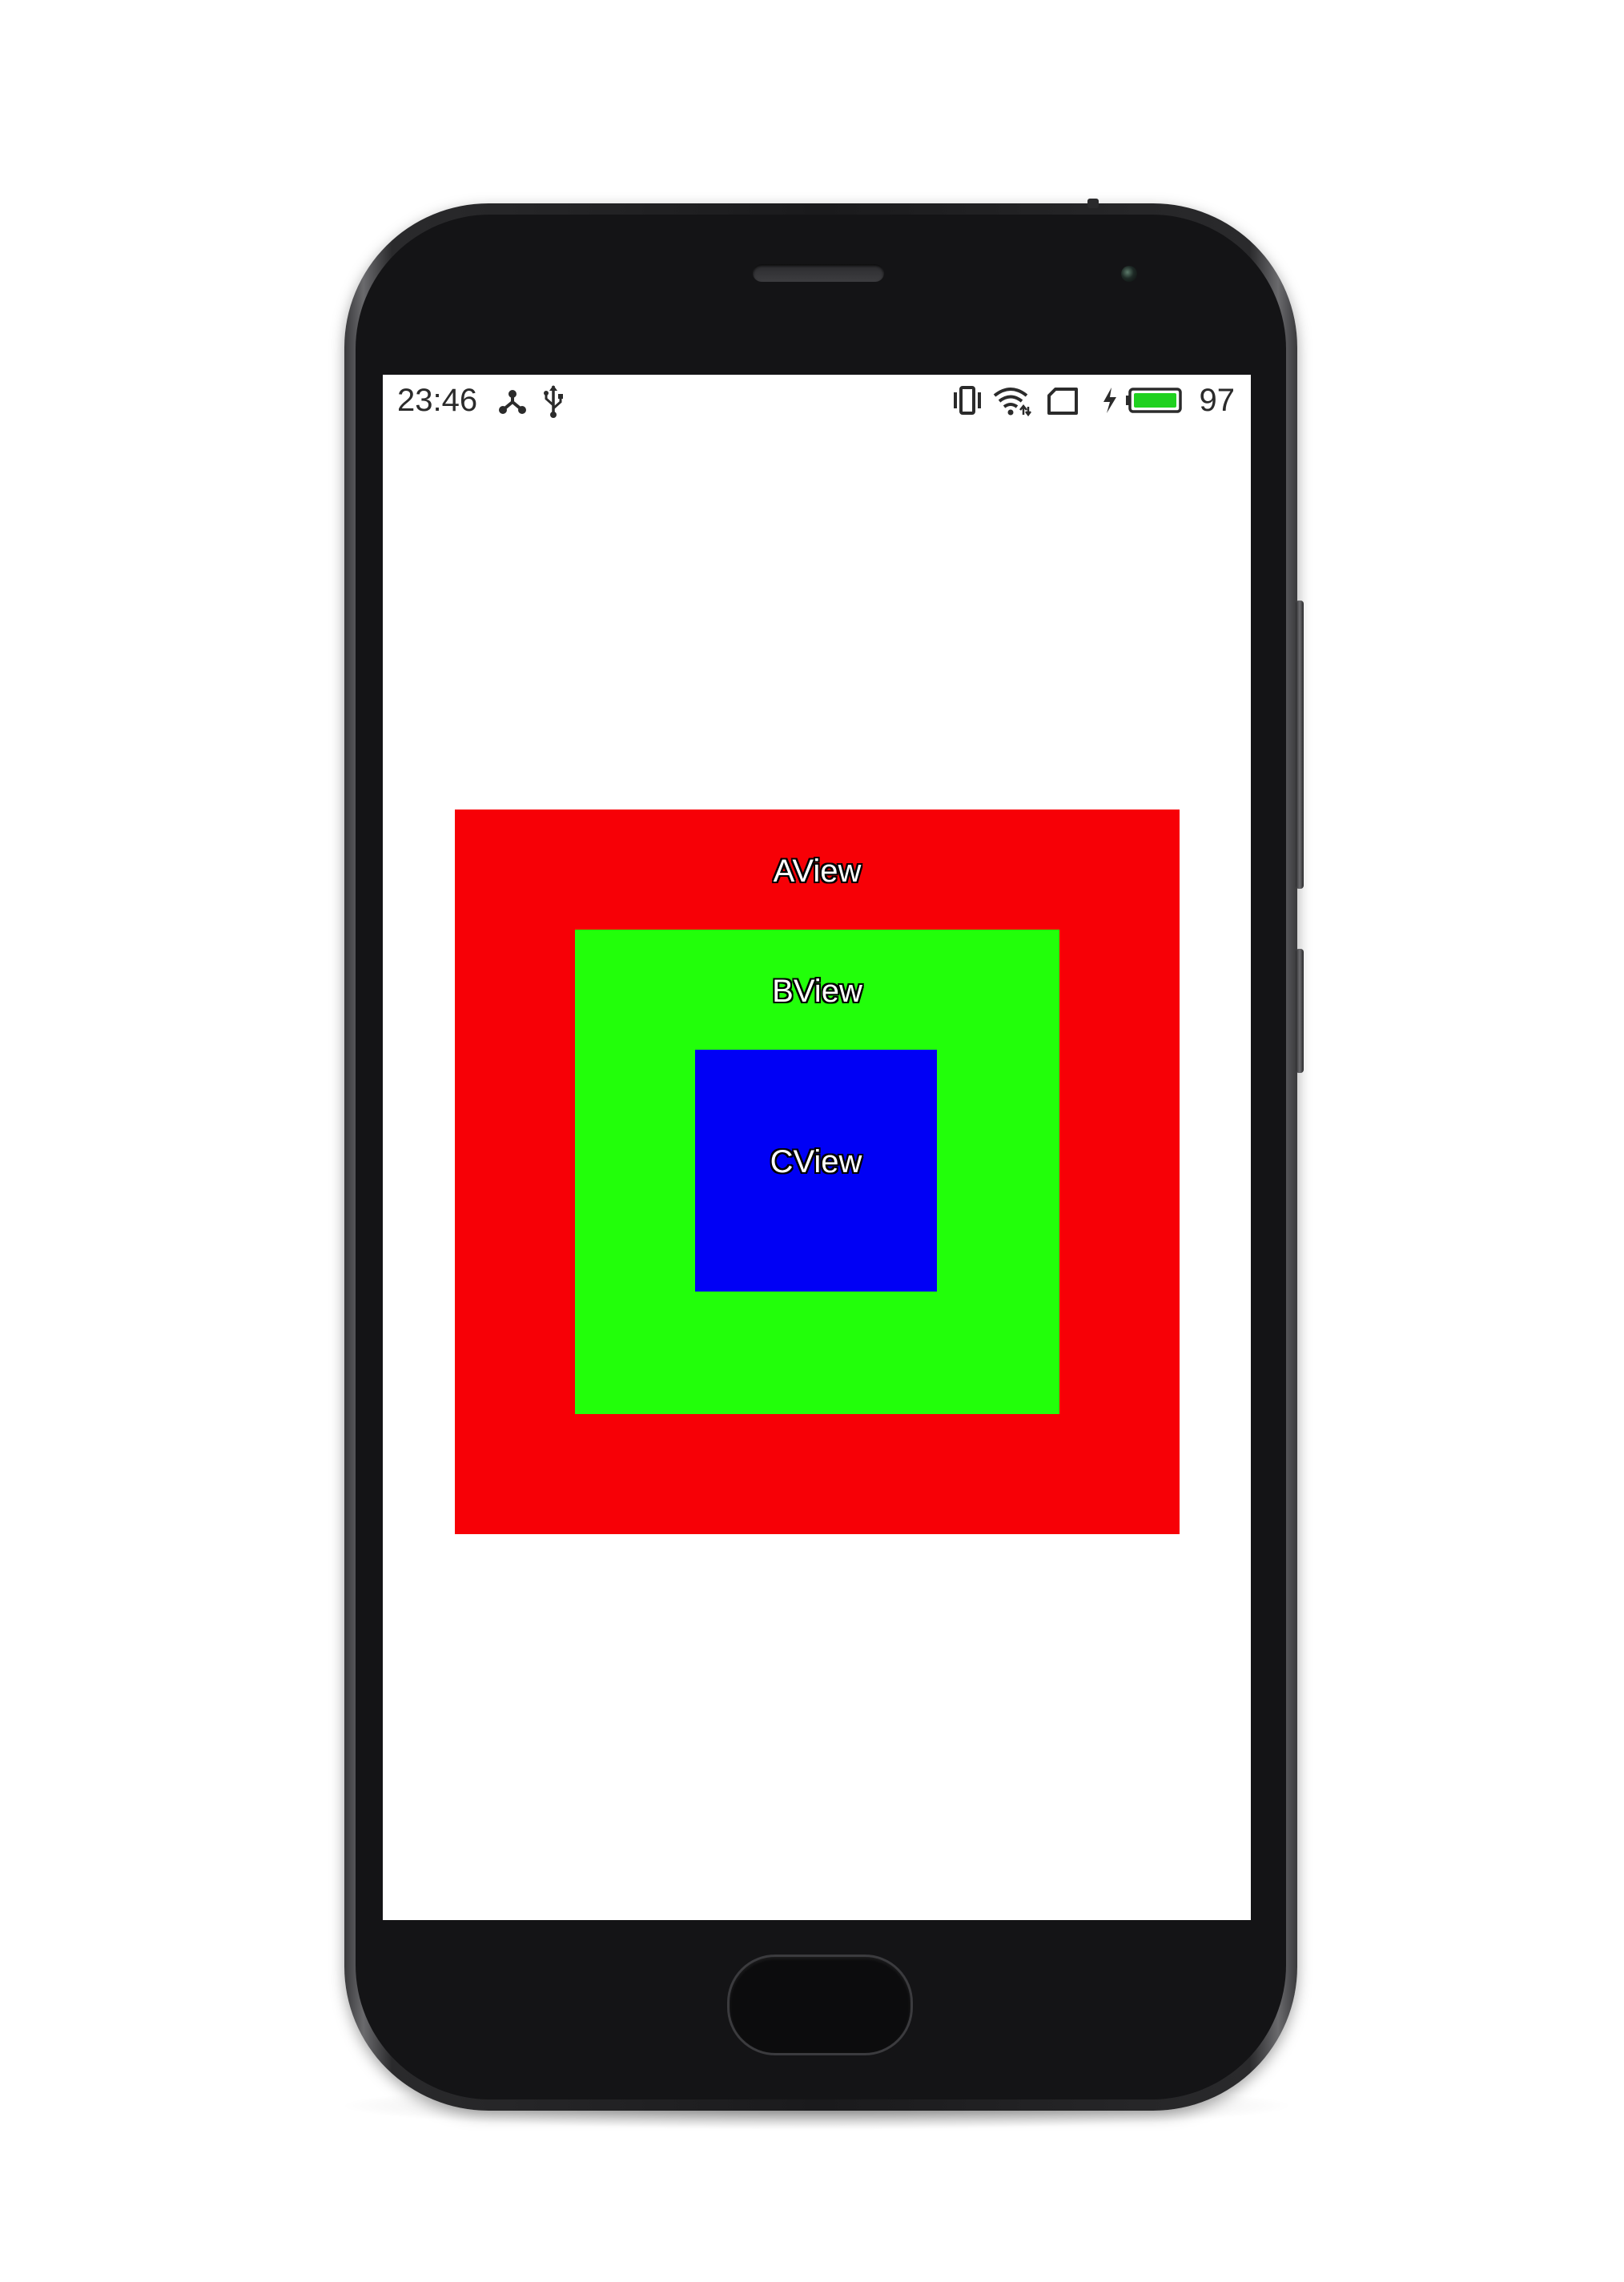  I want to click on b-view: BView CView, so click(817, 1172).